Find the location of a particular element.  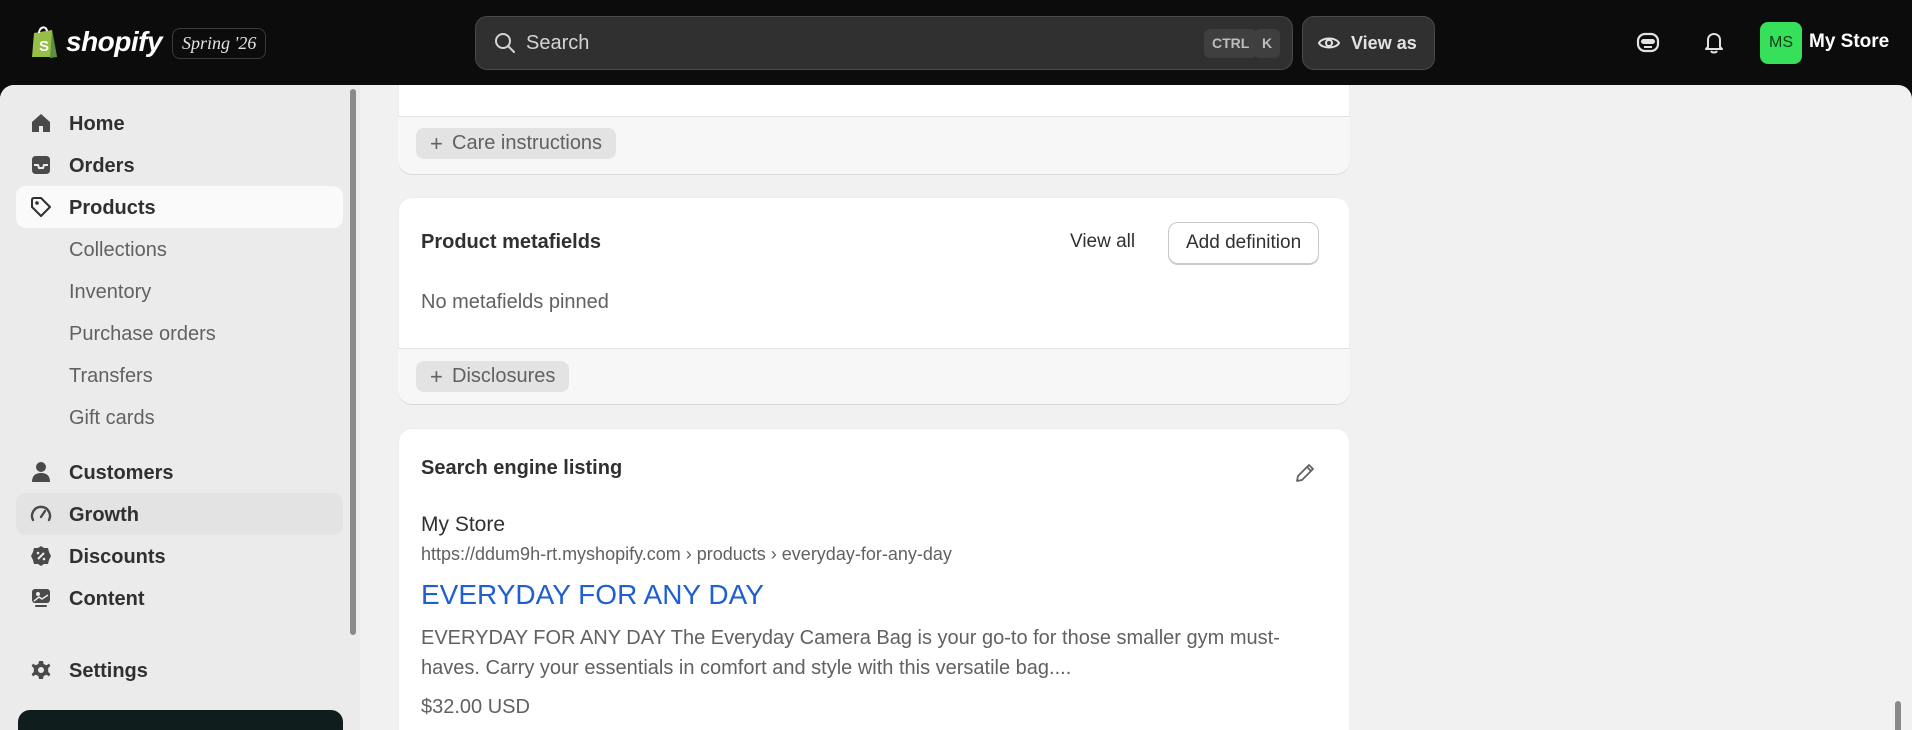

sidebar-item-growth: Growth is located at coordinates (179, 514).